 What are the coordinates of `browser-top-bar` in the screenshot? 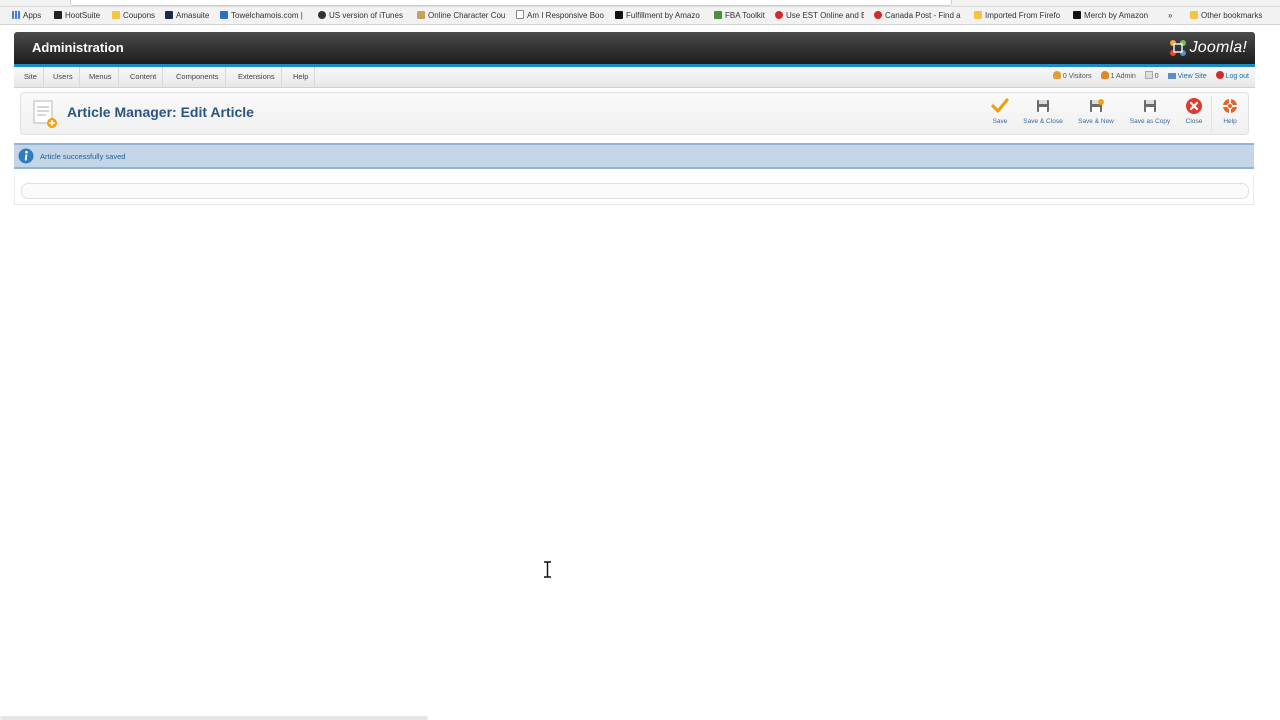 It's located at (640, 3).